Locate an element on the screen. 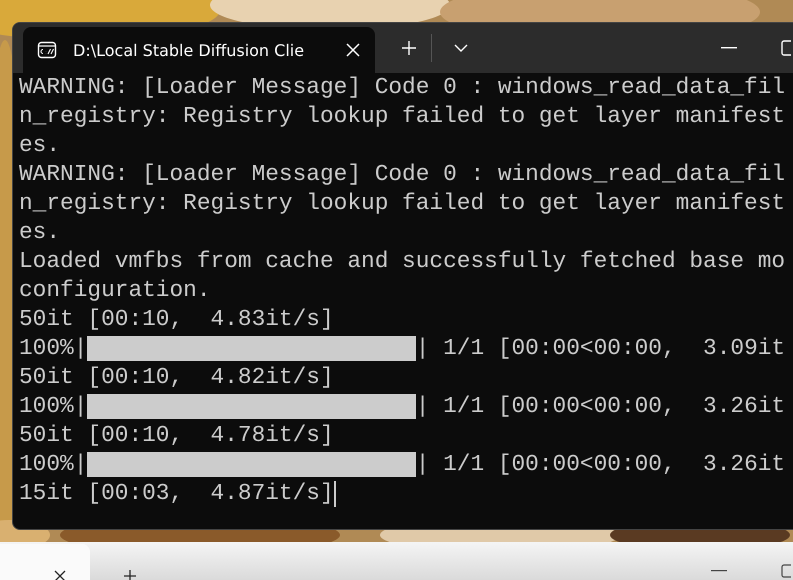  console-line: 15it [00:03, 4.87it/s] is located at coordinates (176, 493).